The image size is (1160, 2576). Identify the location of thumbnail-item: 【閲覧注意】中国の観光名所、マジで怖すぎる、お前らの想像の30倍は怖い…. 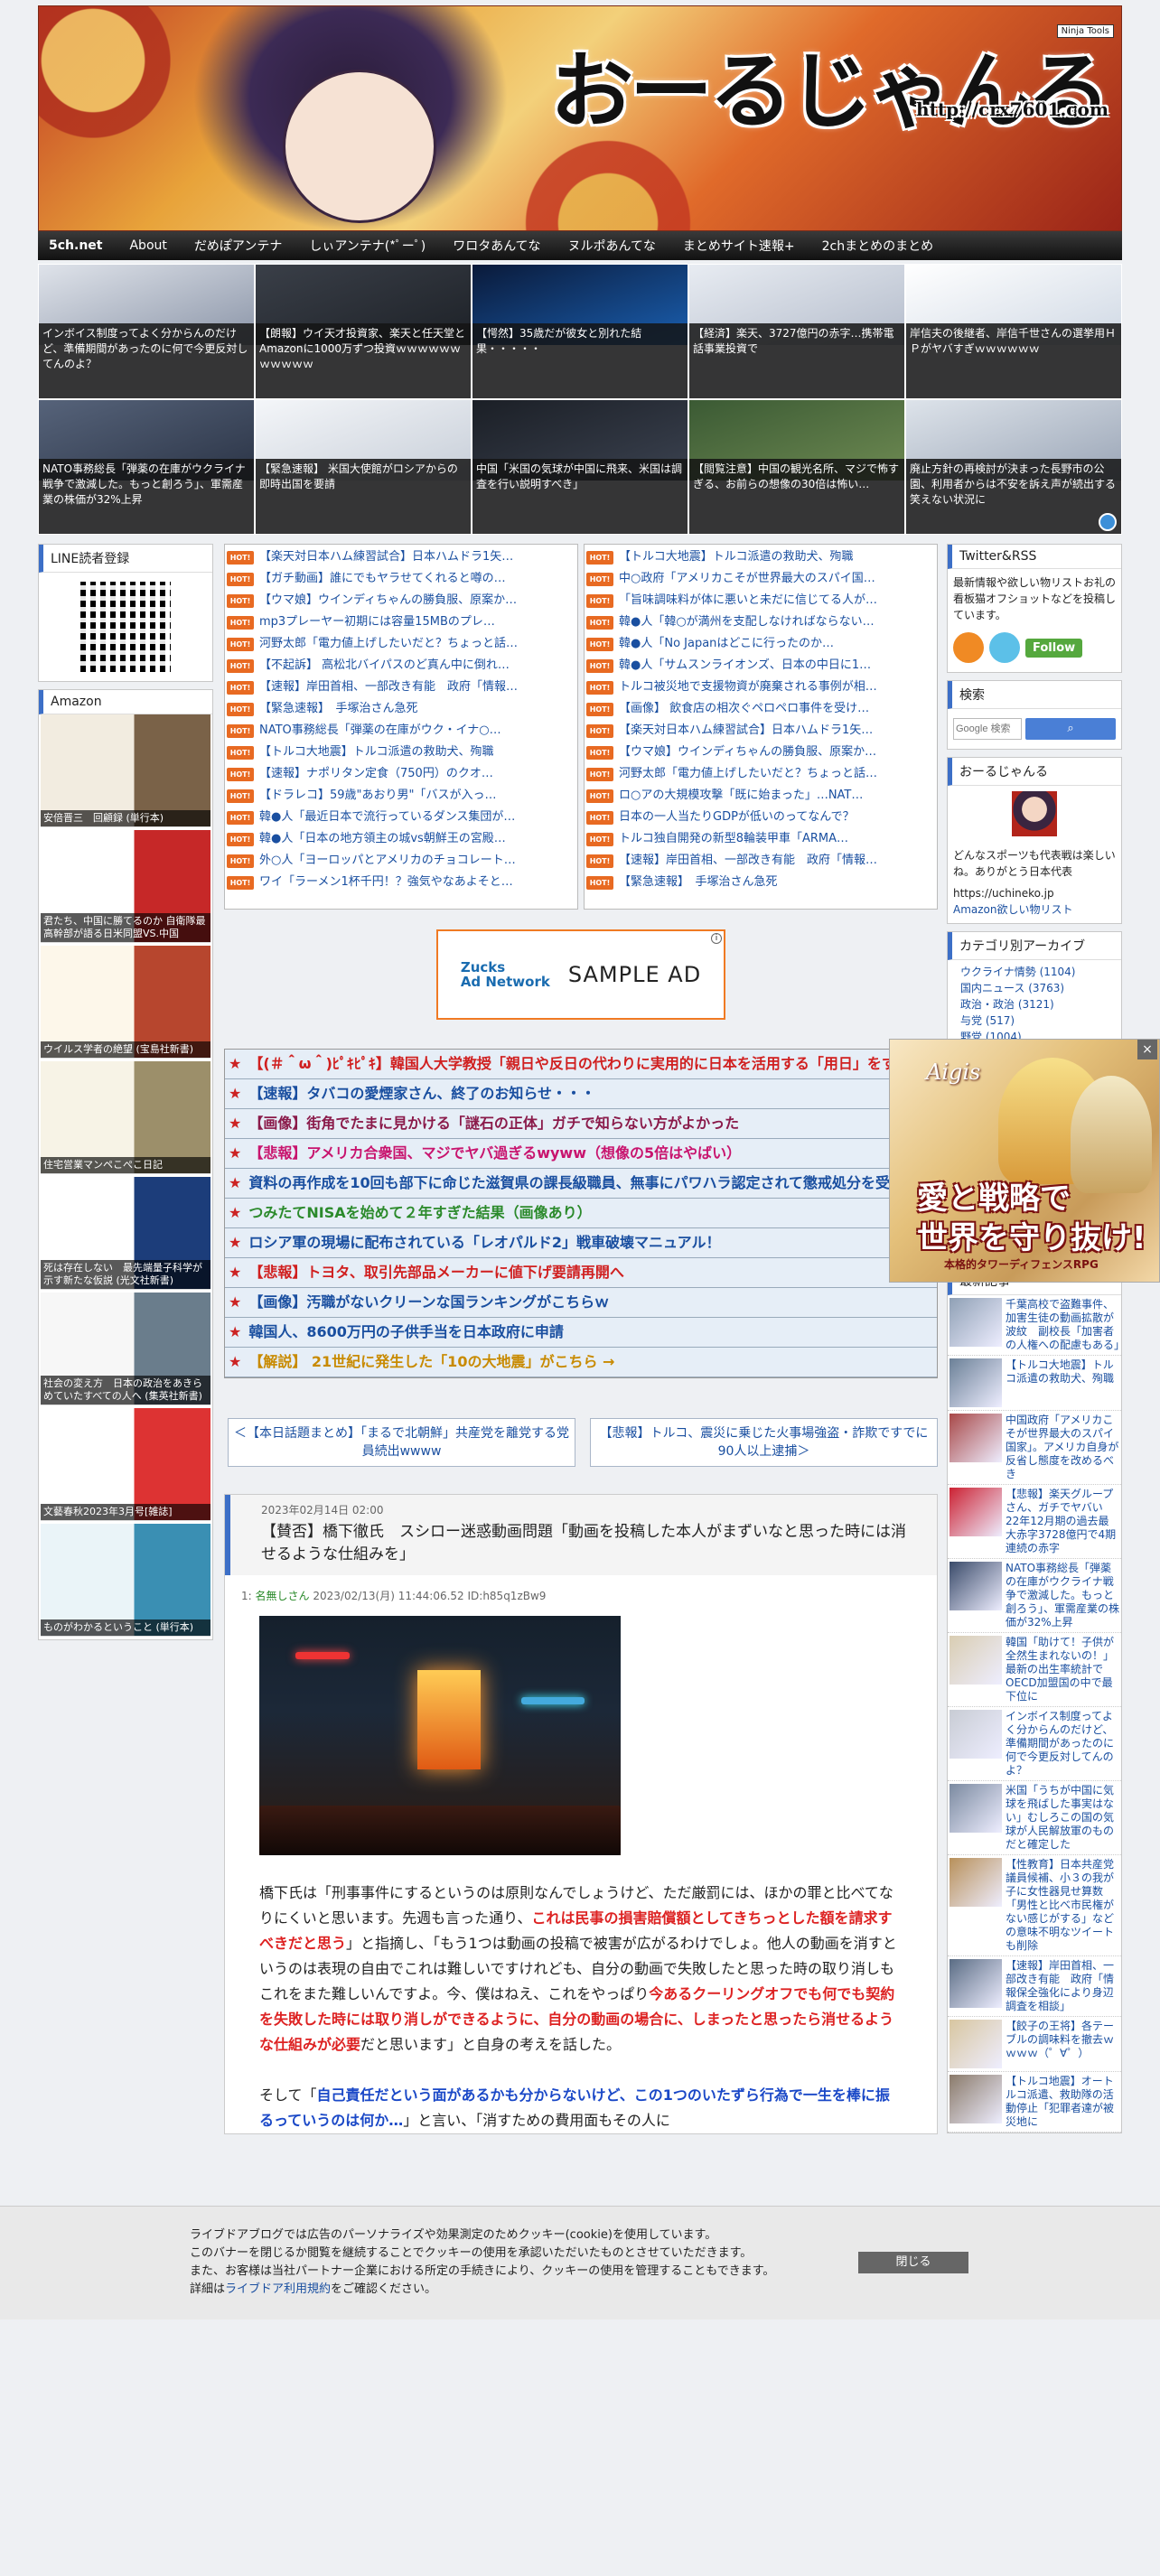
(797, 467).